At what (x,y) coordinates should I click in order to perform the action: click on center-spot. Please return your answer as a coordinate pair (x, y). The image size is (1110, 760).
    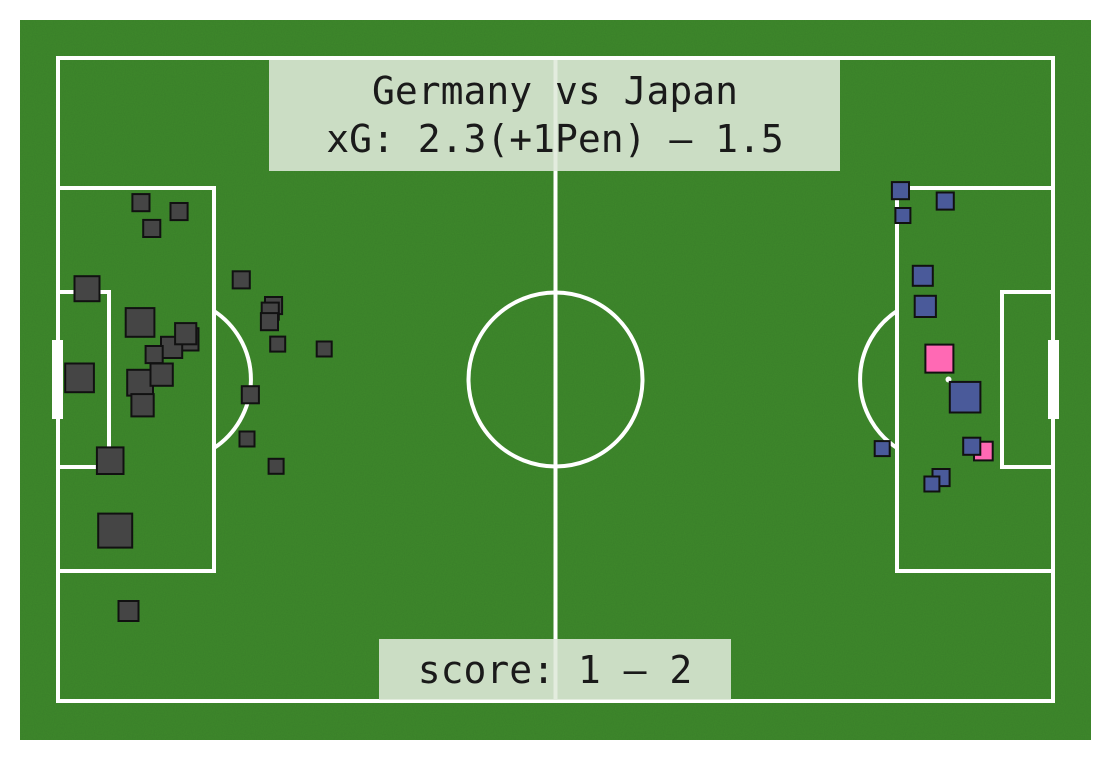
    Looking at the image, I should click on (555, 379).